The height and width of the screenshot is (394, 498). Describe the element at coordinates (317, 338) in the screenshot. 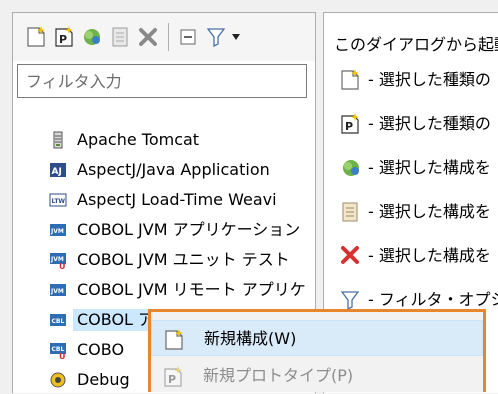

I see `menu-item-new-configuration: 新規構成(W)` at that location.